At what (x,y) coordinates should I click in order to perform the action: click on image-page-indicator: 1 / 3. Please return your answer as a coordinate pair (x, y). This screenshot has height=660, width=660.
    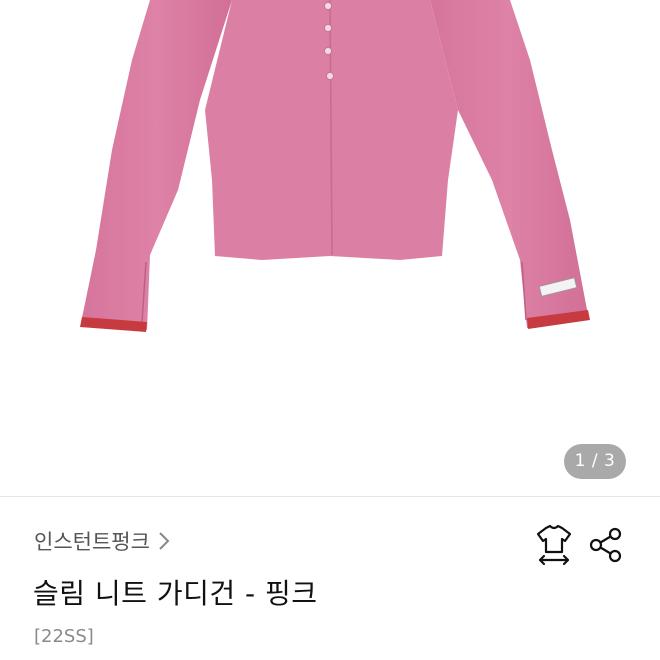
    Looking at the image, I should click on (595, 461).